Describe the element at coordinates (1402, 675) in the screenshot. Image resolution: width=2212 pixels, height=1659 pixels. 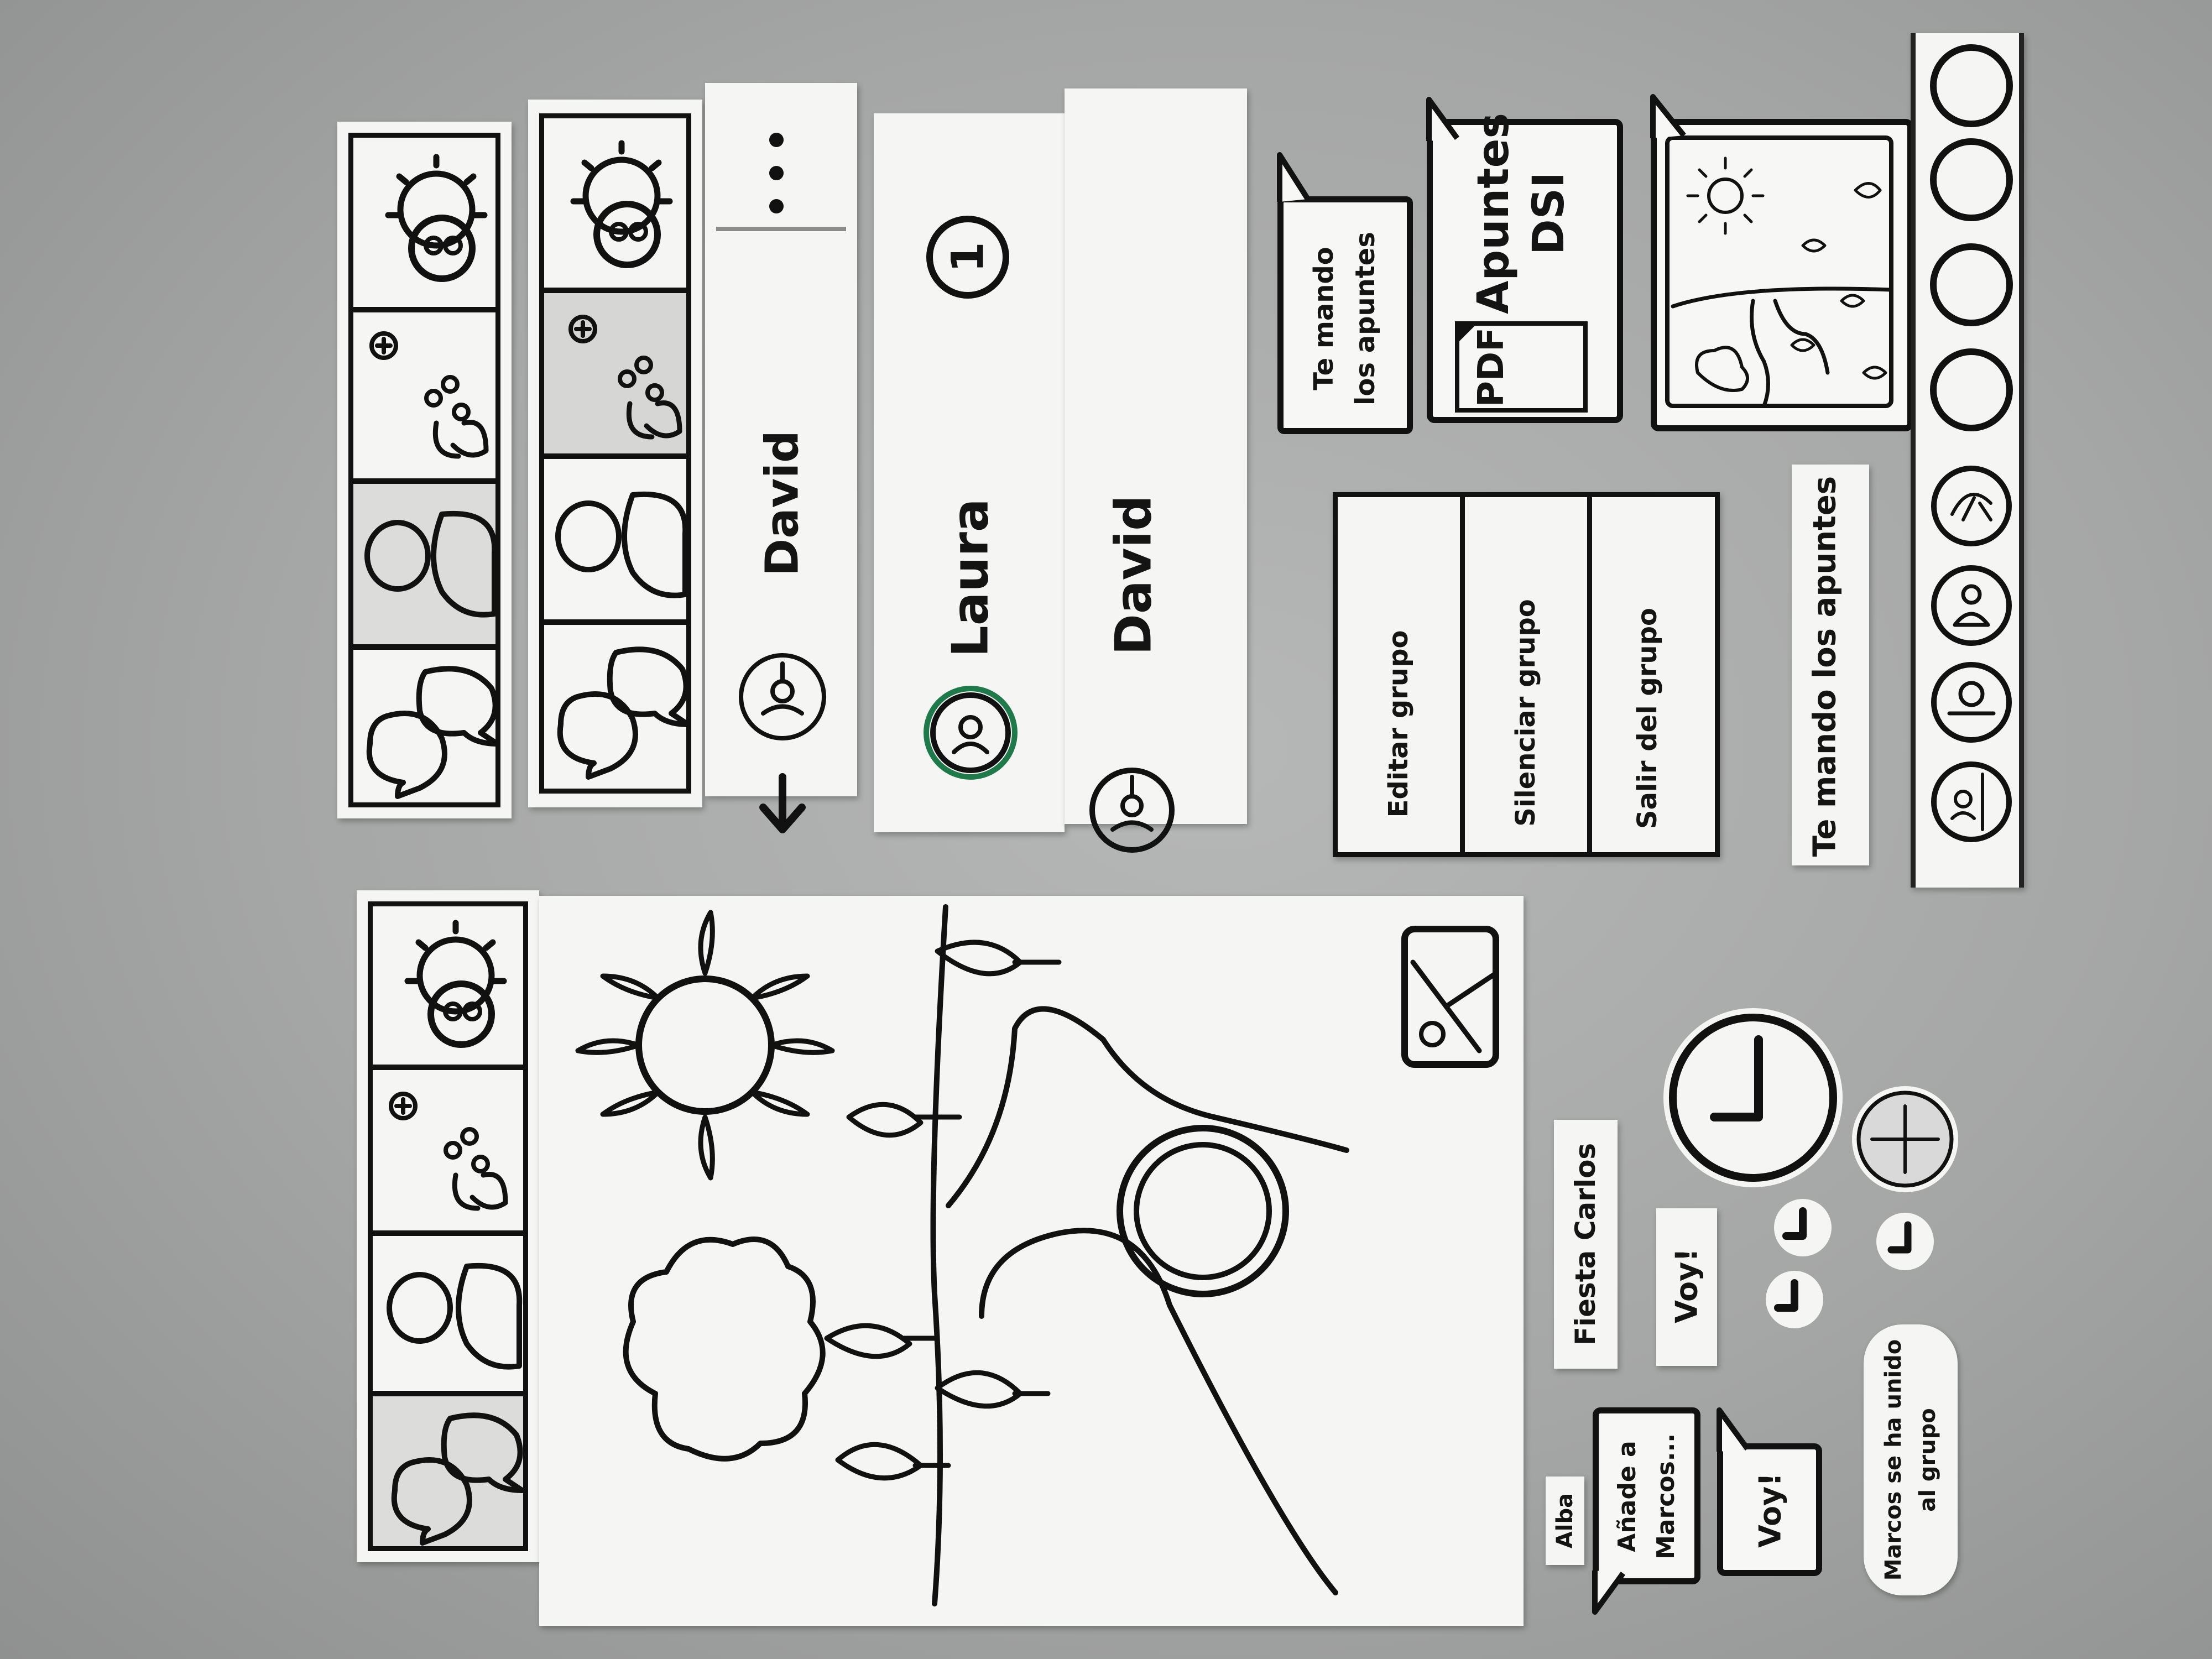
I see `menu-item-edit: Editar grupo` at that location.